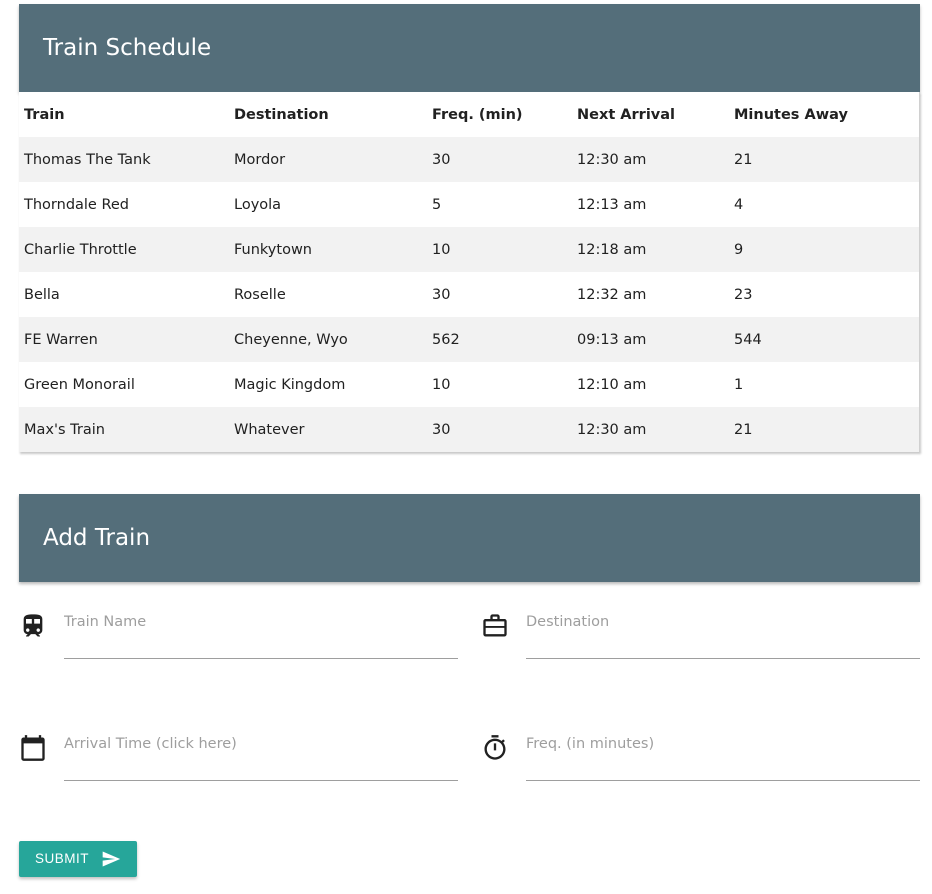  Describe the element at coordinates (612, 384) in the screenshot. I see `next-arrival-cell: 12:10 am` at that location.